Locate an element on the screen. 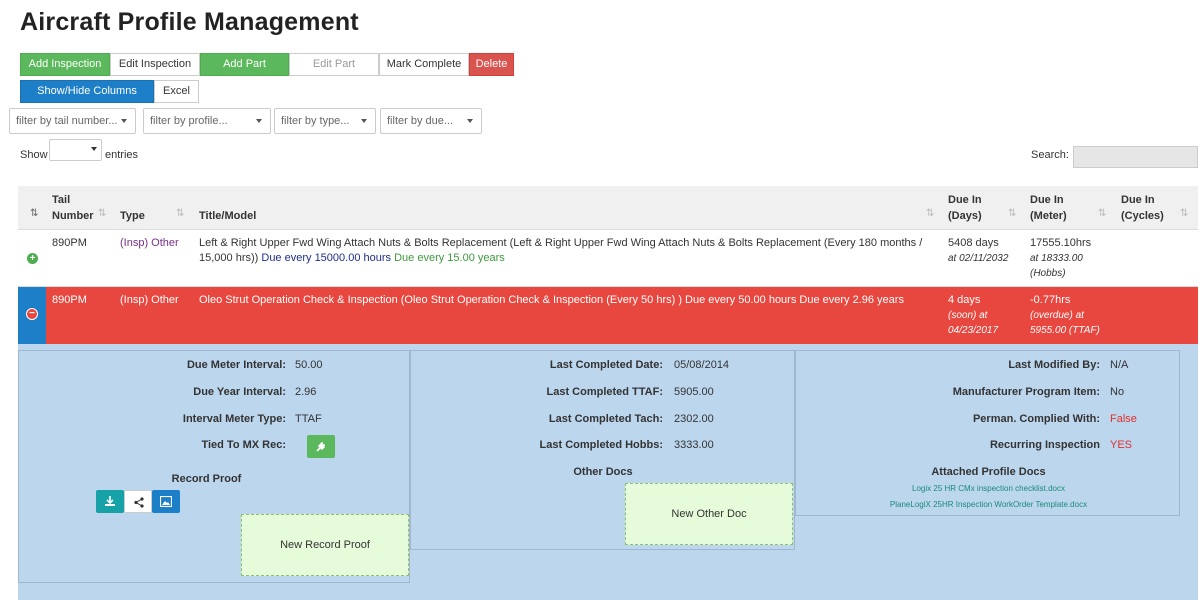  column-type: Type is located at coordinates (132, 216).